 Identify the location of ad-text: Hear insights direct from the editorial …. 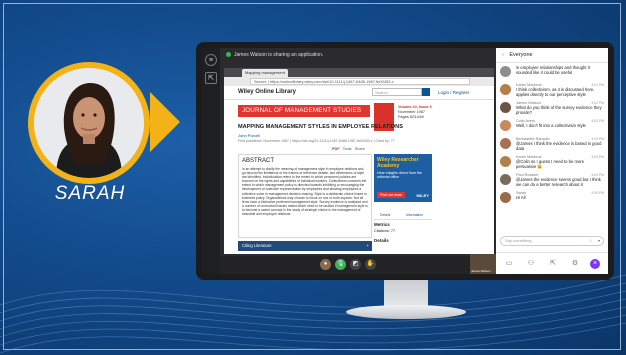
(399, 175).